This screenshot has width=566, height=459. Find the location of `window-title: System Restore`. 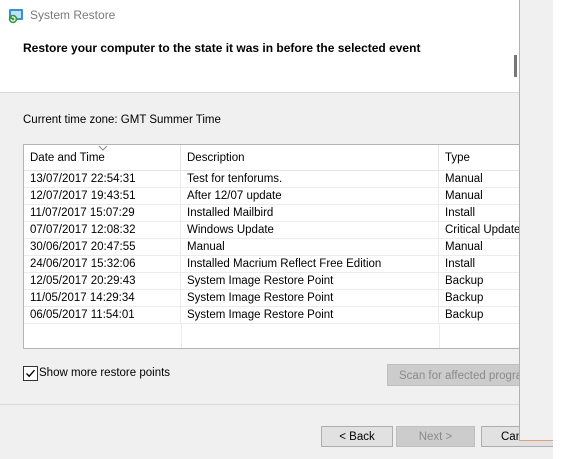

window-title: System Restore is located at coordinates (73, 15).